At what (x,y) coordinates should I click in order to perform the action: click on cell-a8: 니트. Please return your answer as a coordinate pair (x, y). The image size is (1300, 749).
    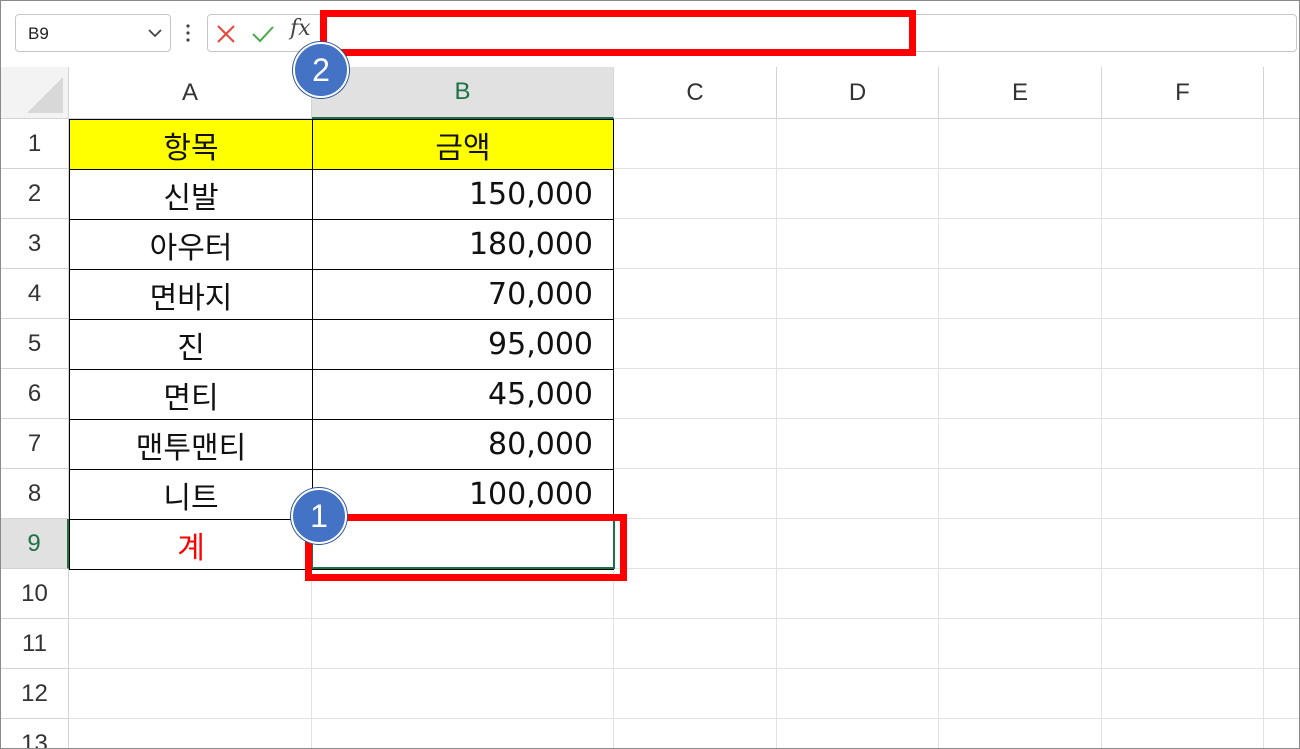
    Looking at the image, I should click on (191, 494).